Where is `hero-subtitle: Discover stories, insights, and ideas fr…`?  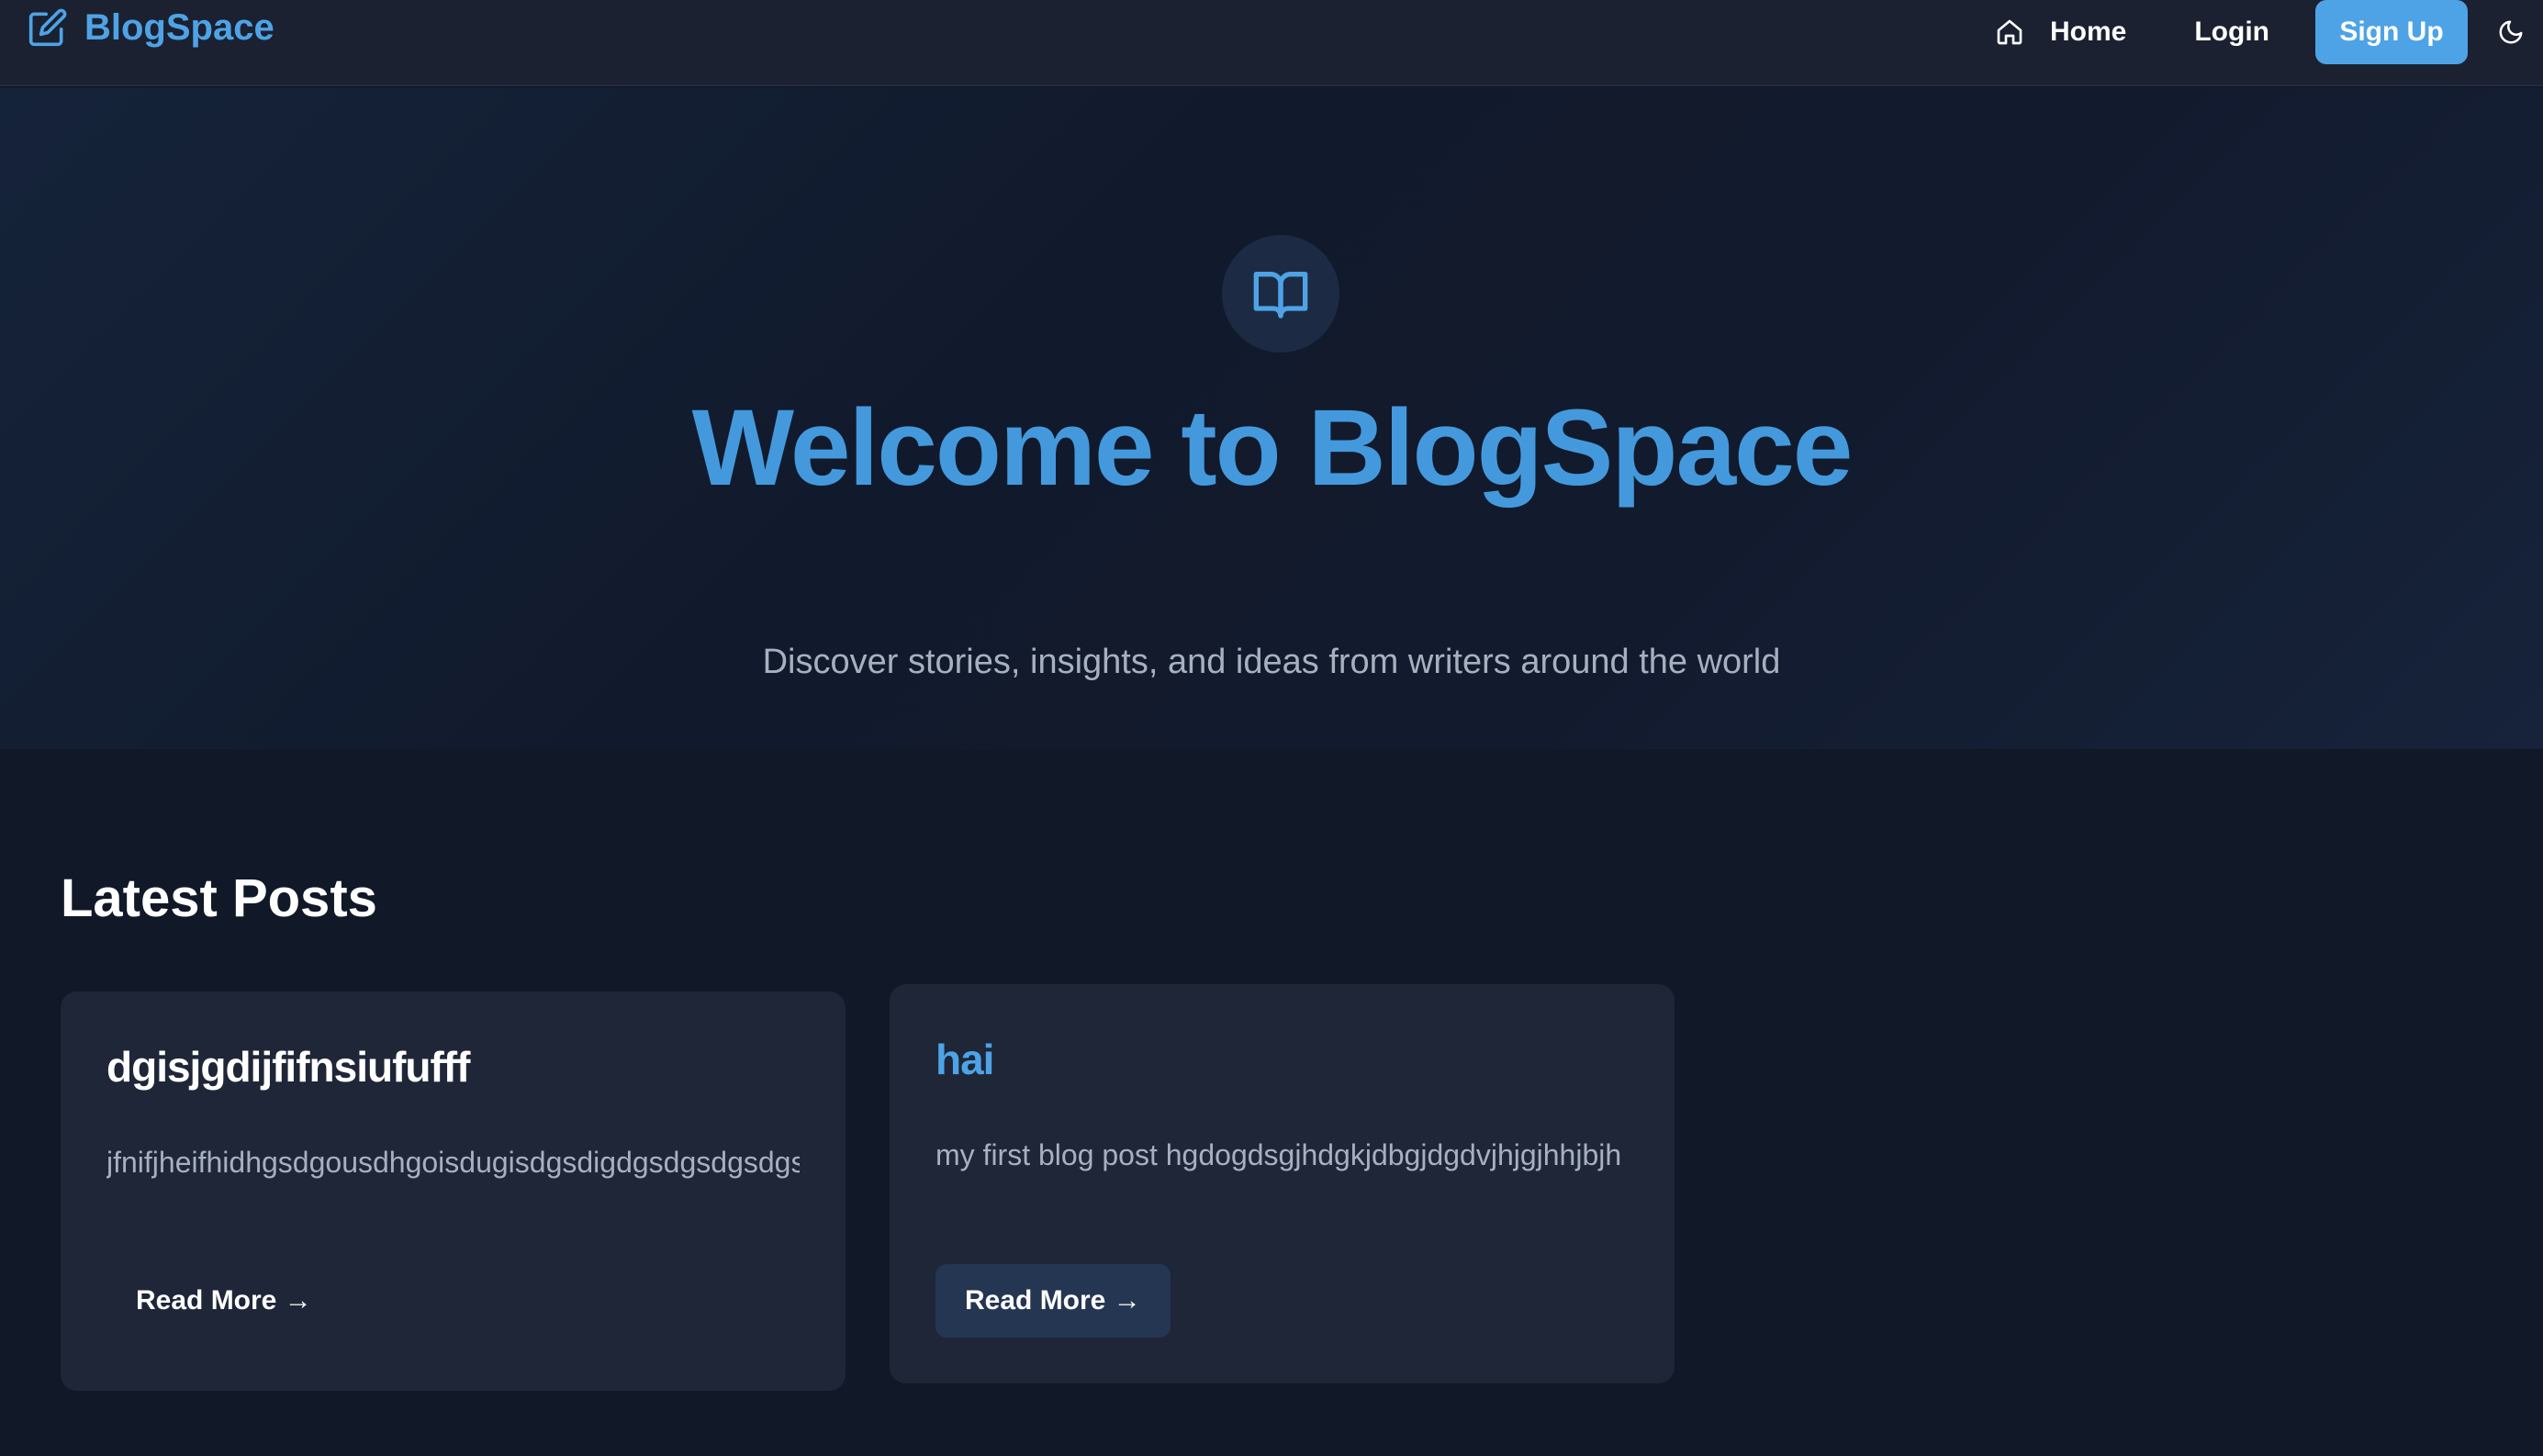
hero-subtitle: Discover stories, insights, and ideas fr… is located at coordinates (1271, 662).